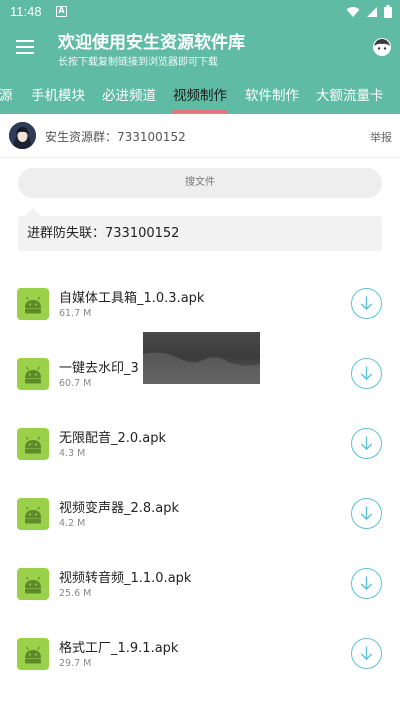  I want to click on tab-video-production: 视频制作, so click(200, 94).